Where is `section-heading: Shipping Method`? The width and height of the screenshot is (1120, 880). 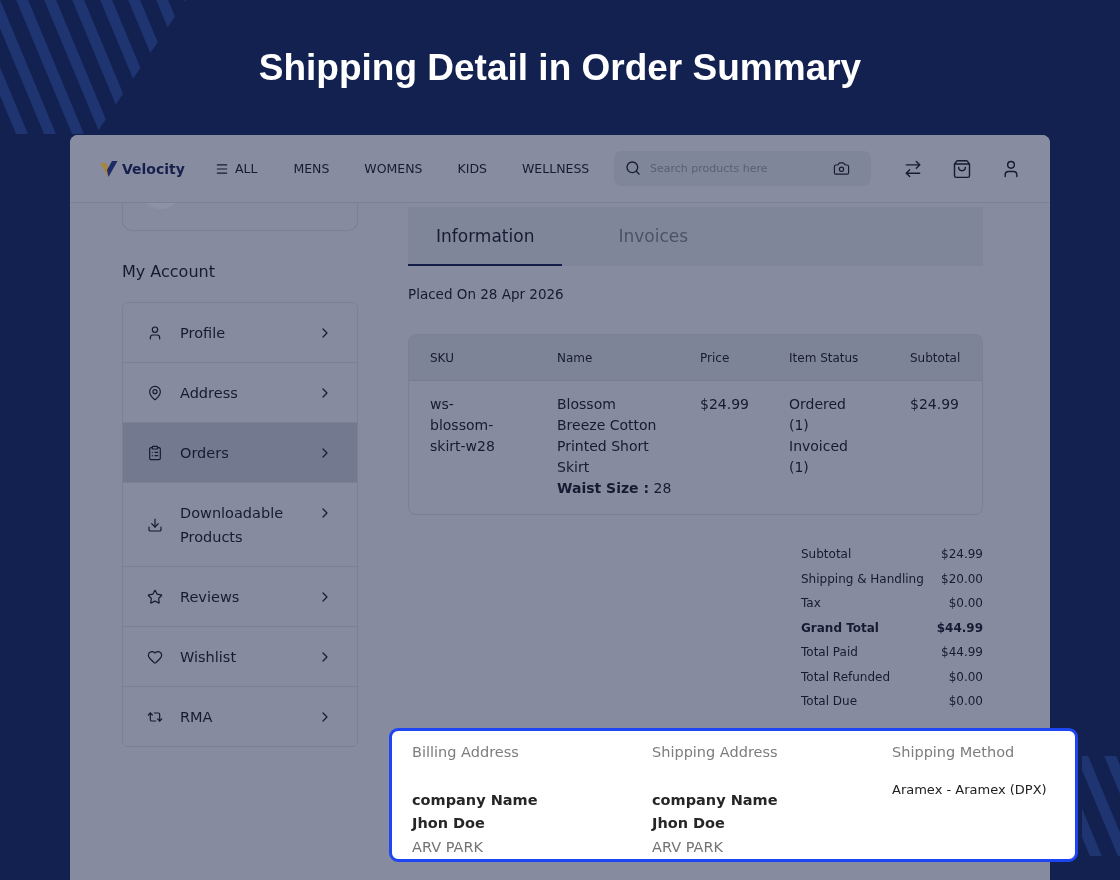
section-heading: Shipping Method is located at coordinates (953, 752).